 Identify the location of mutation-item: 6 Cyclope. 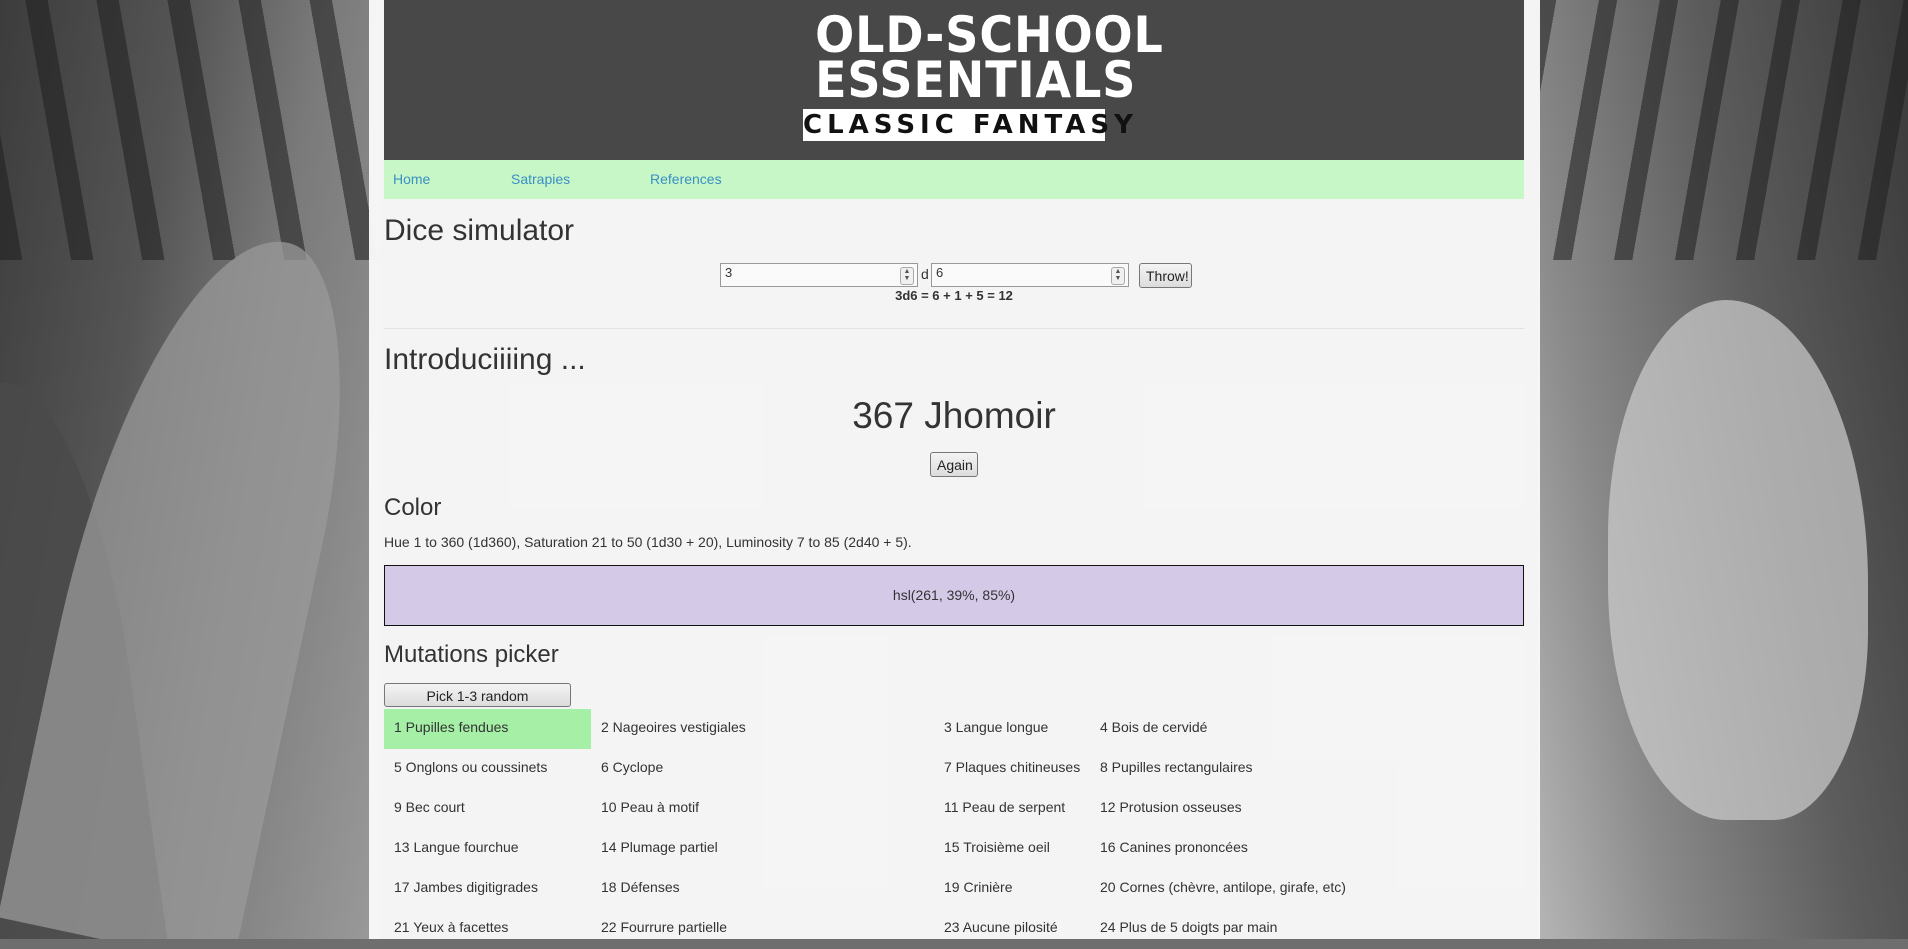
(632, 767).